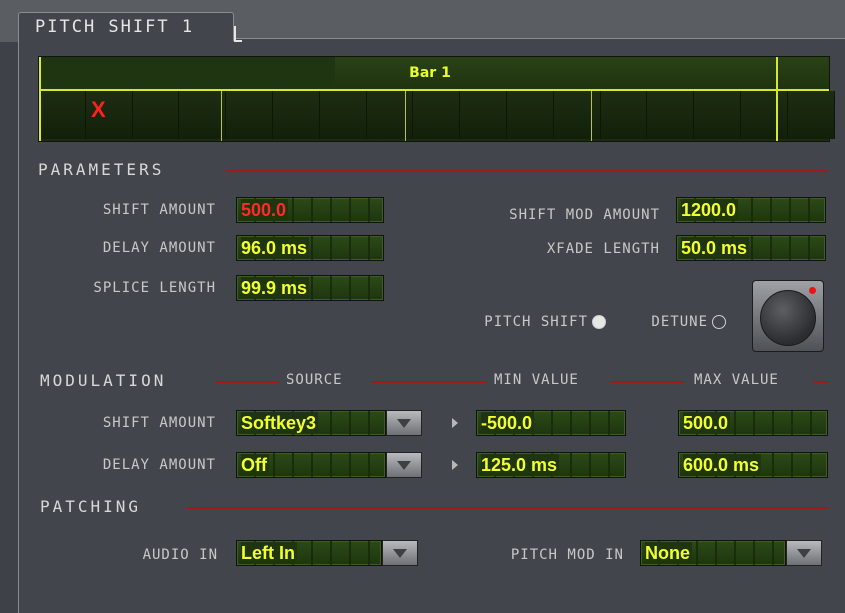  Describe the element at coordinates (679, 322) in the screenshot. I see `detune-mode-label: DETUNE` at that location.